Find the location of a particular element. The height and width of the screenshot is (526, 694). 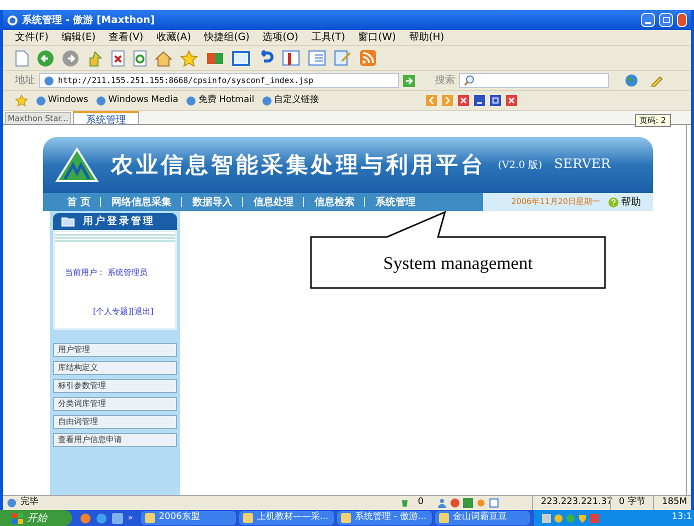

more-button: » is located at coordinates (130, 518).